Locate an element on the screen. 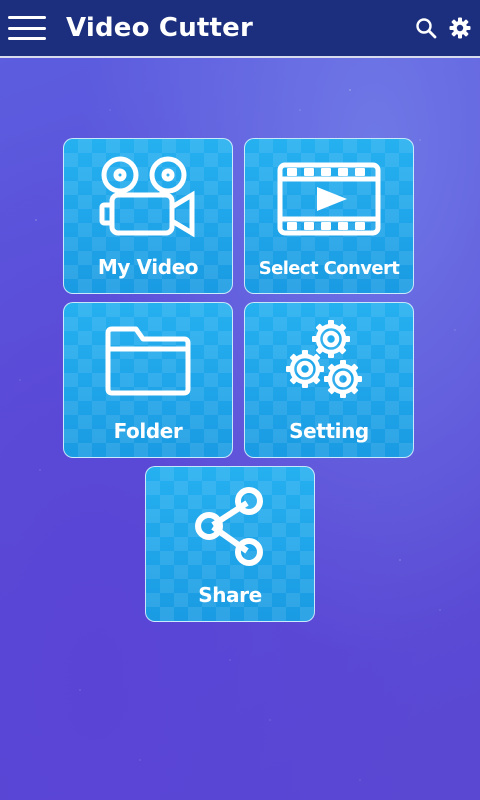 The height and width of the screenshot is (800, 480). gears-icon is located at coordinates (324, 359).